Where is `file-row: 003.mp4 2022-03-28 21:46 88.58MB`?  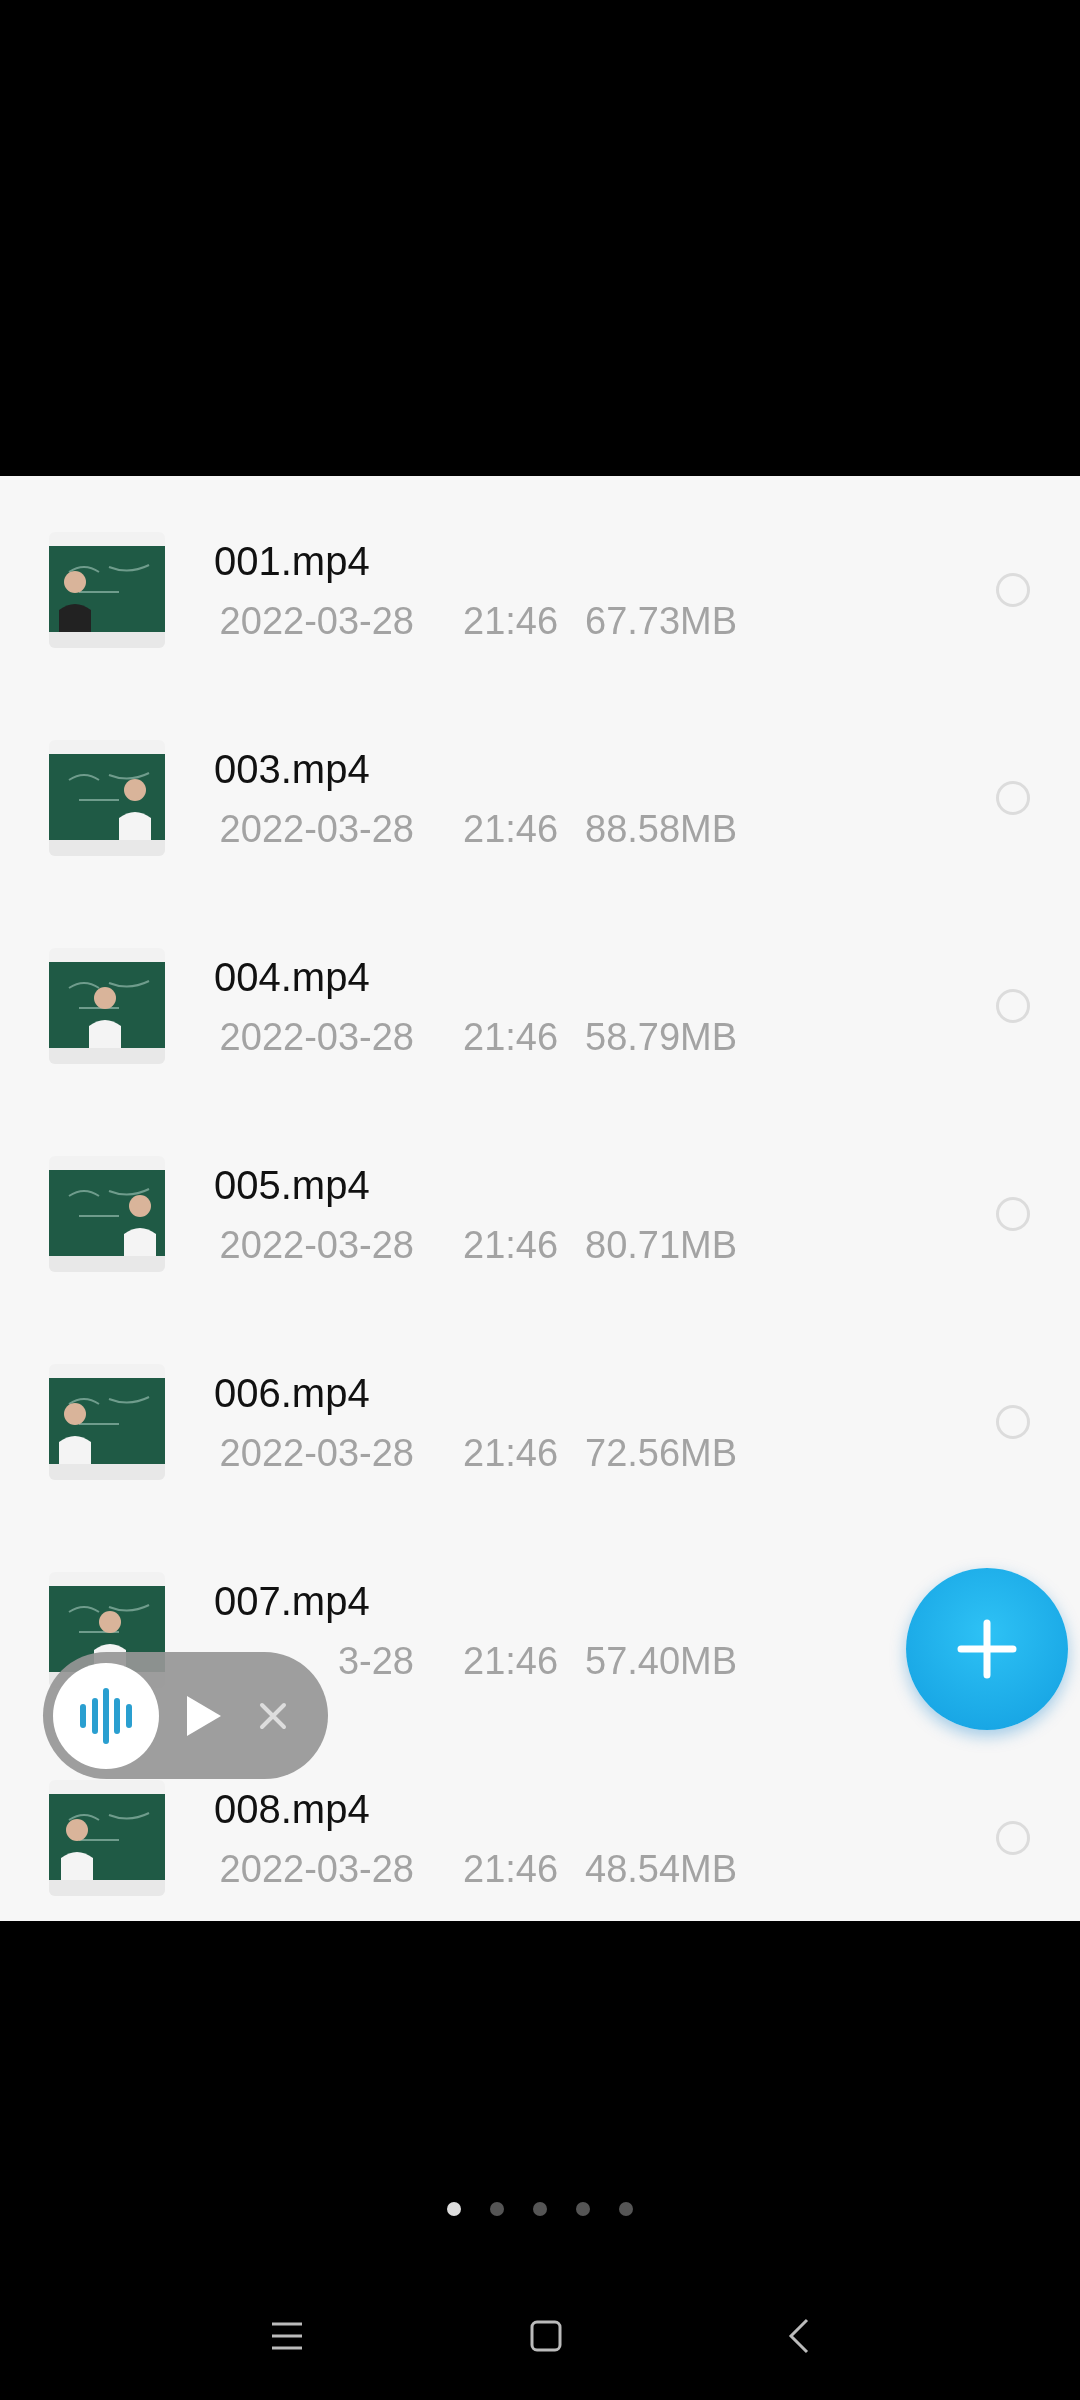
file-row: 003.mp4 2022-03-28 21:46 88.58MB is located at coordinates (540, 798).